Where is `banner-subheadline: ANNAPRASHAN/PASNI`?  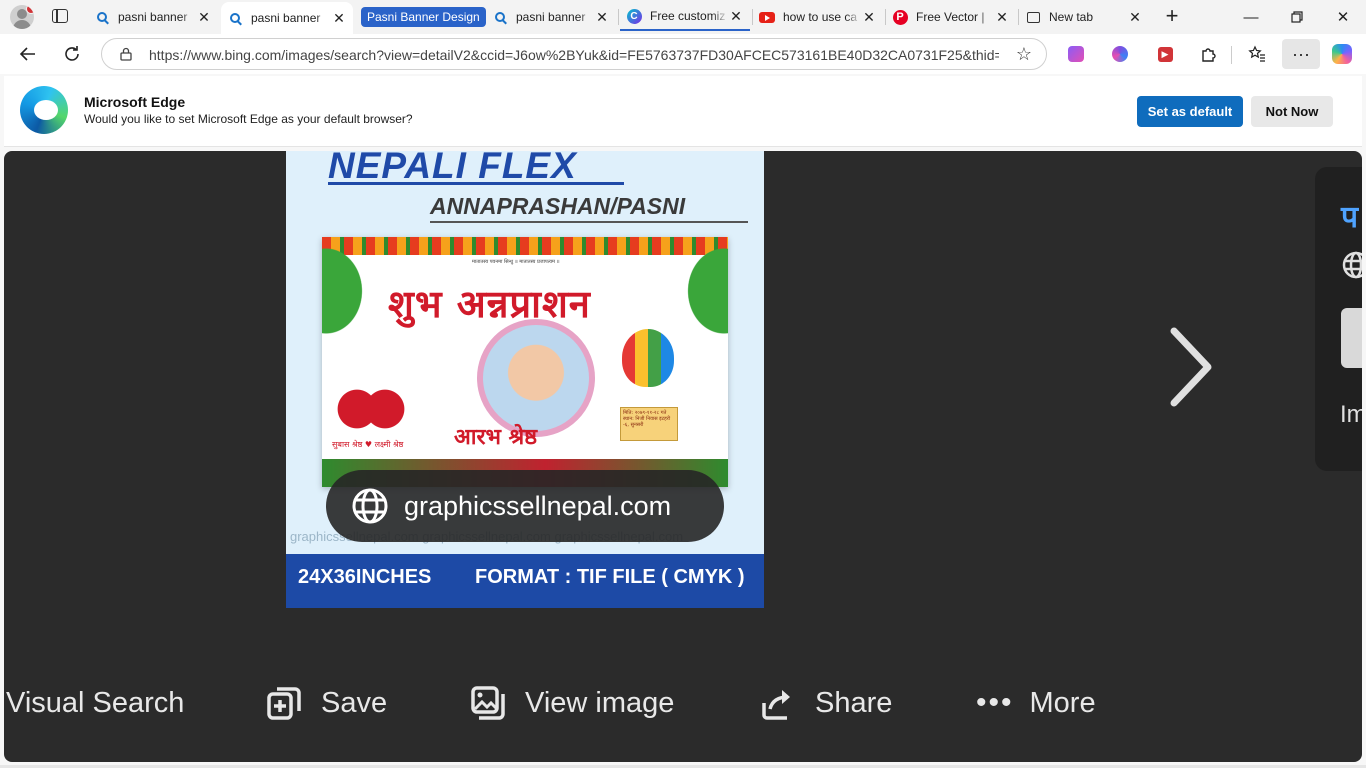
banner-subheadline: ANNAPRASHAN/PASNI is located at coordinates (558, 206).